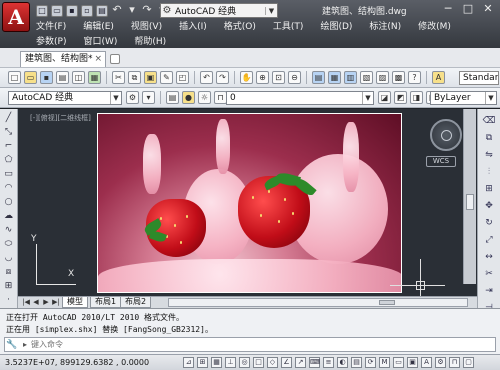  What do you see at coordinates (65, 98) in the screenshot?
I see `workspace-toolbar-dropdown: AutoCAD 经典 ▼` at bounding box center [65, 98].